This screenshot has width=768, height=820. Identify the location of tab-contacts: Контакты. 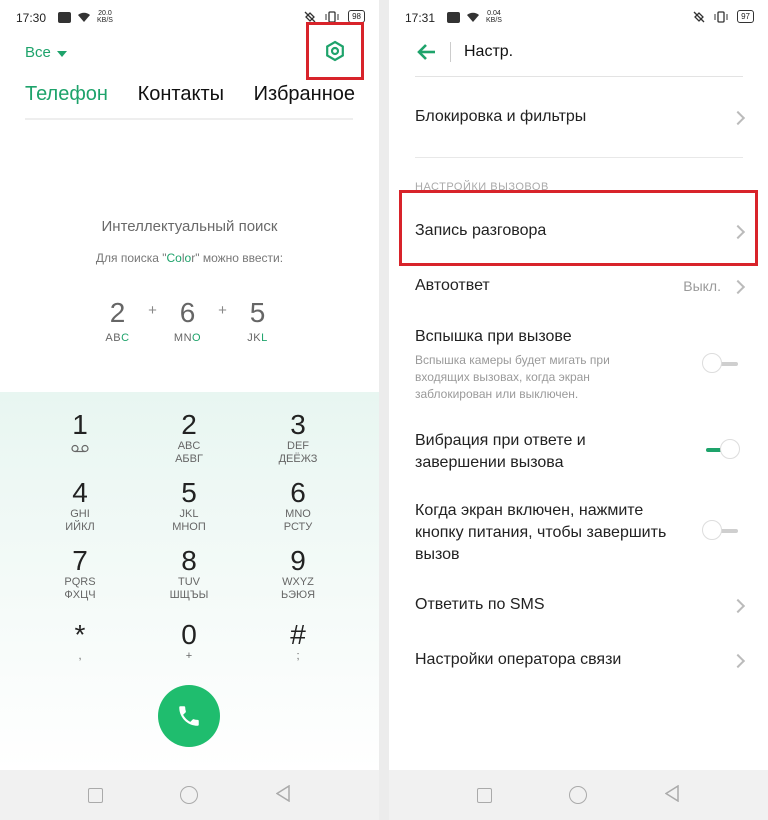
(181, 94).